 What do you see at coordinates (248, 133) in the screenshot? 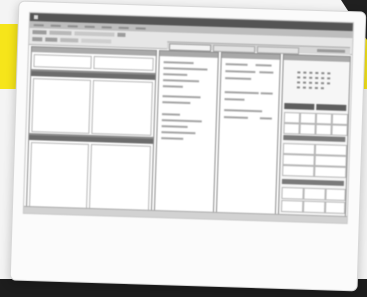
I see `detail-text-panel` at bounding box center [248, 133].